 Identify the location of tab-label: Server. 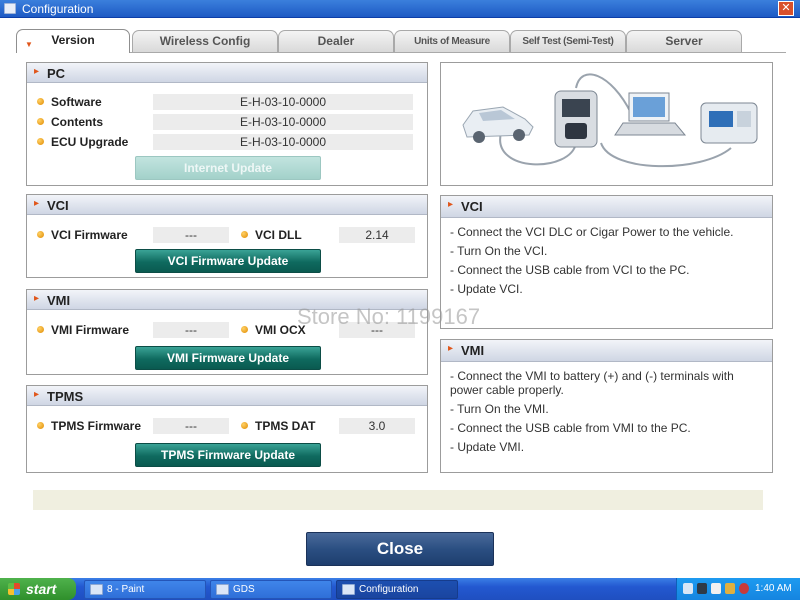
(684, 41).